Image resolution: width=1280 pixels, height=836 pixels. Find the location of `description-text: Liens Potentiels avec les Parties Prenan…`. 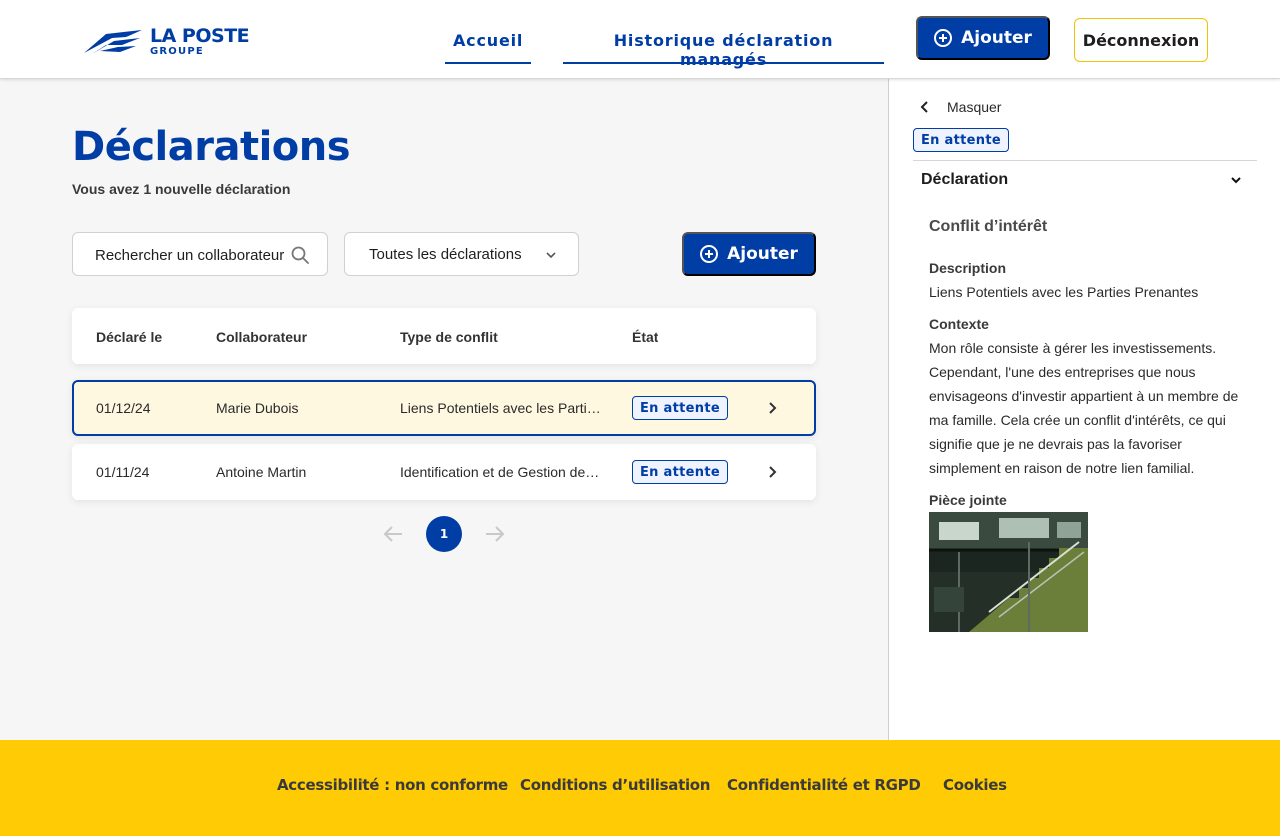

description-text: Liens Potentiels avec les Parties Prenan… is located at coordinates (1064, 292).